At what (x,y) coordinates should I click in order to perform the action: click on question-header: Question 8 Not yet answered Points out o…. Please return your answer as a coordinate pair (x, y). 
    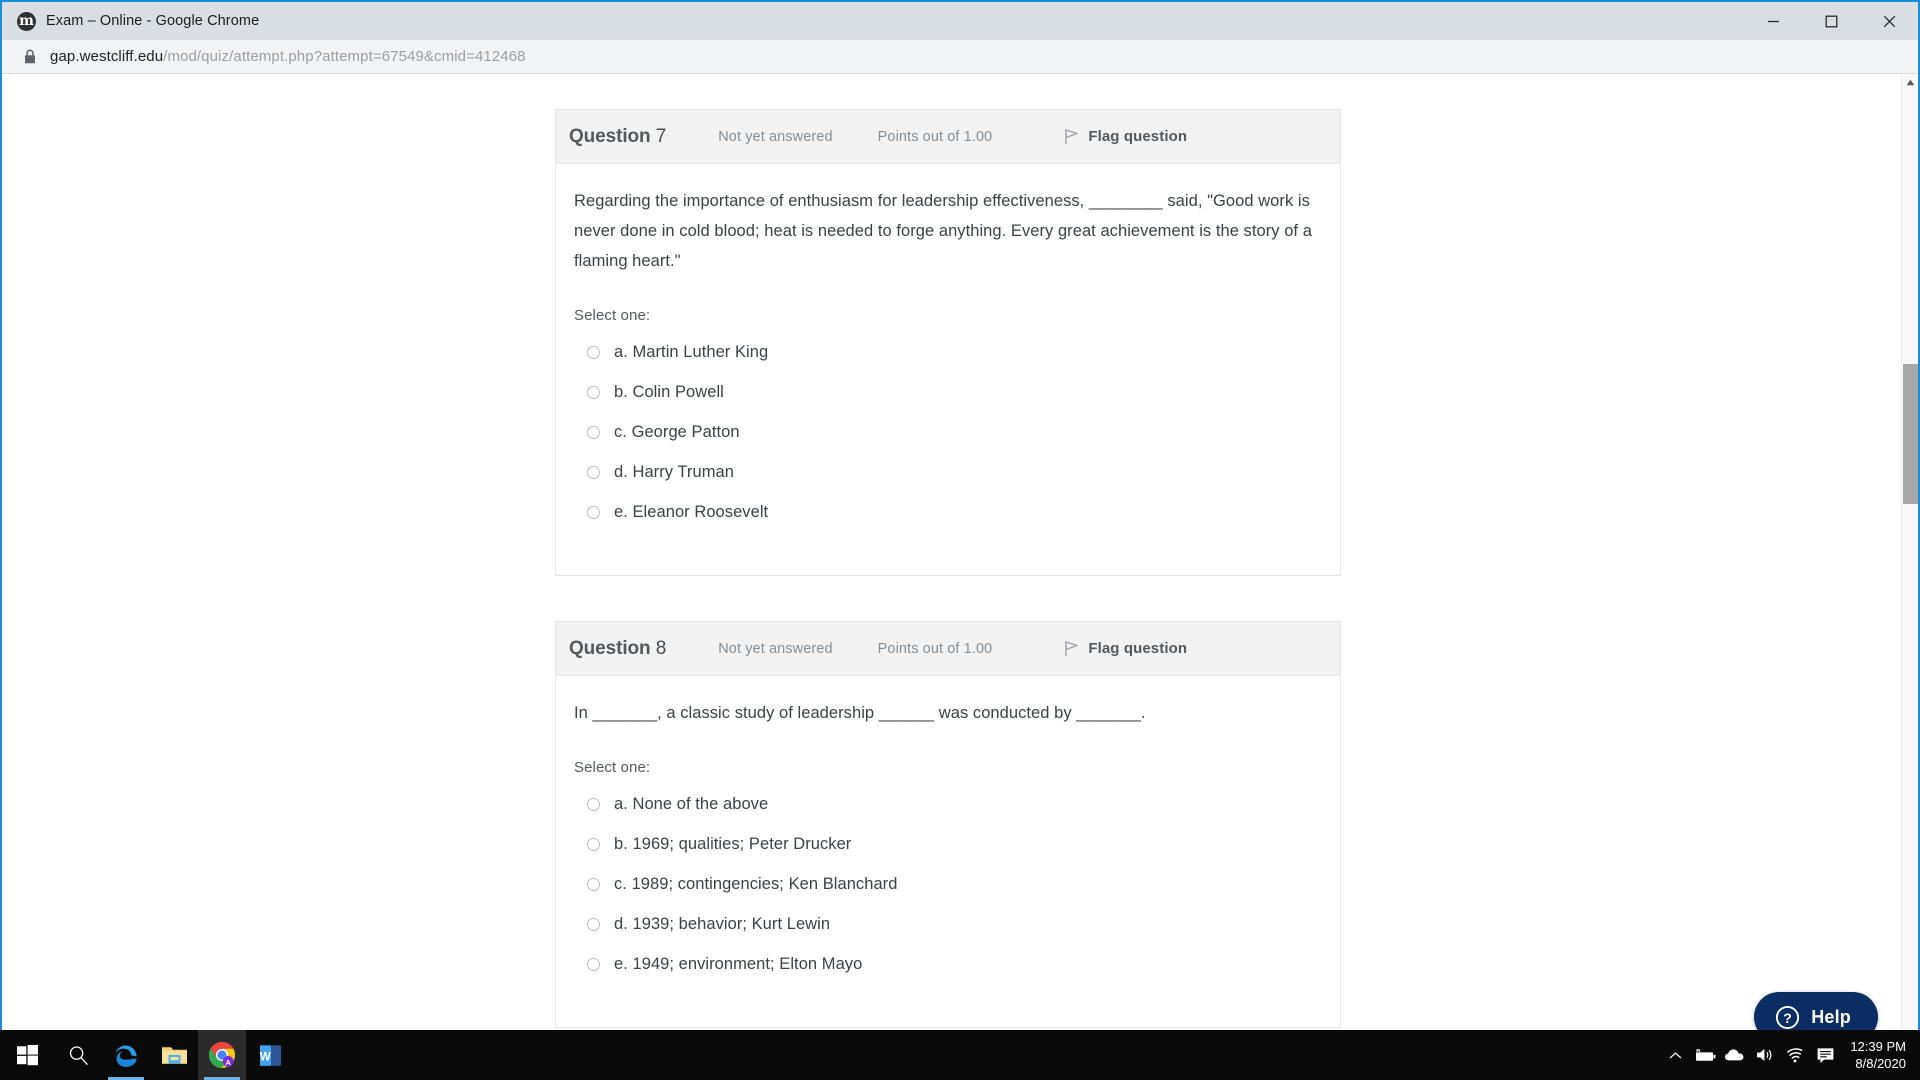
    Looking at the image, I should click on (948, 649).